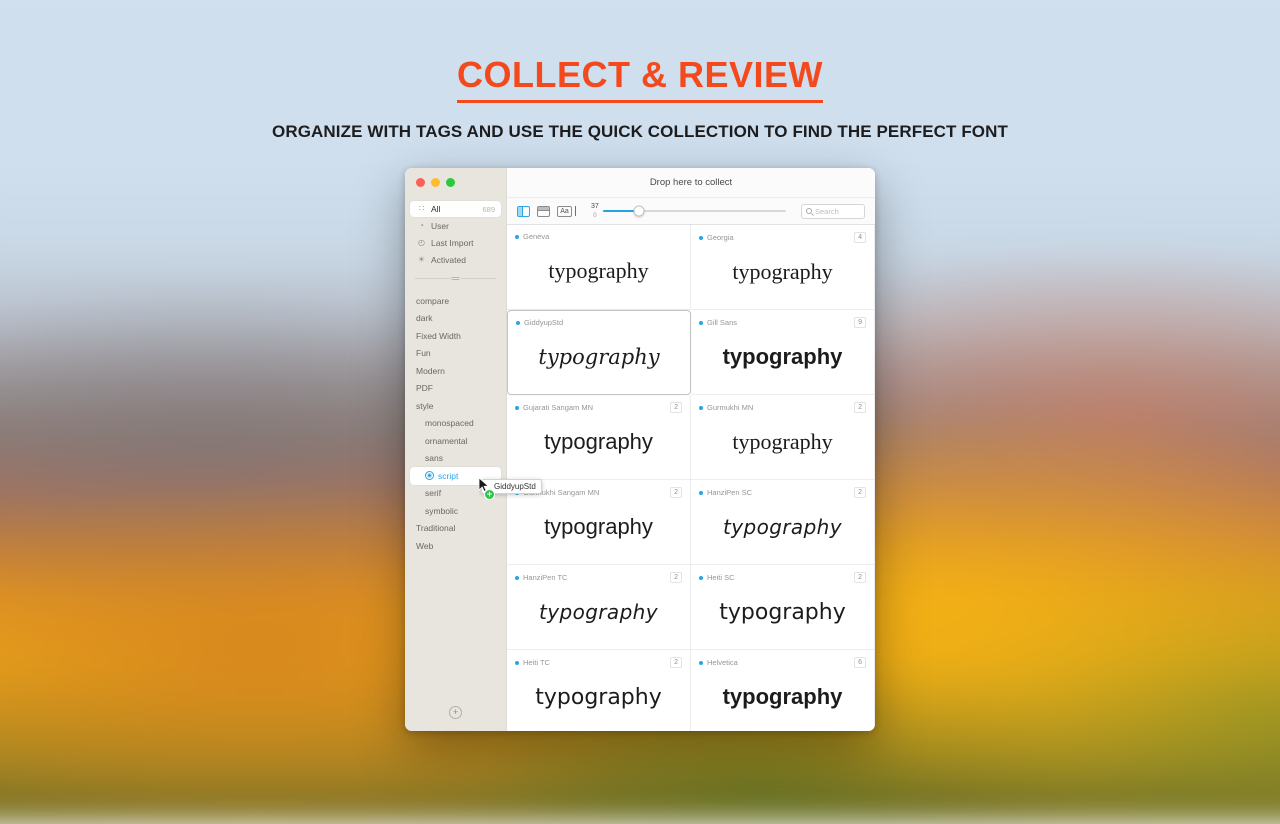 The height and width of the screenshot is (824, 1280). What do you see at coordinates (435, 182) in the screenshot?
I see `minimize-button` at bounding box center [435, 182].